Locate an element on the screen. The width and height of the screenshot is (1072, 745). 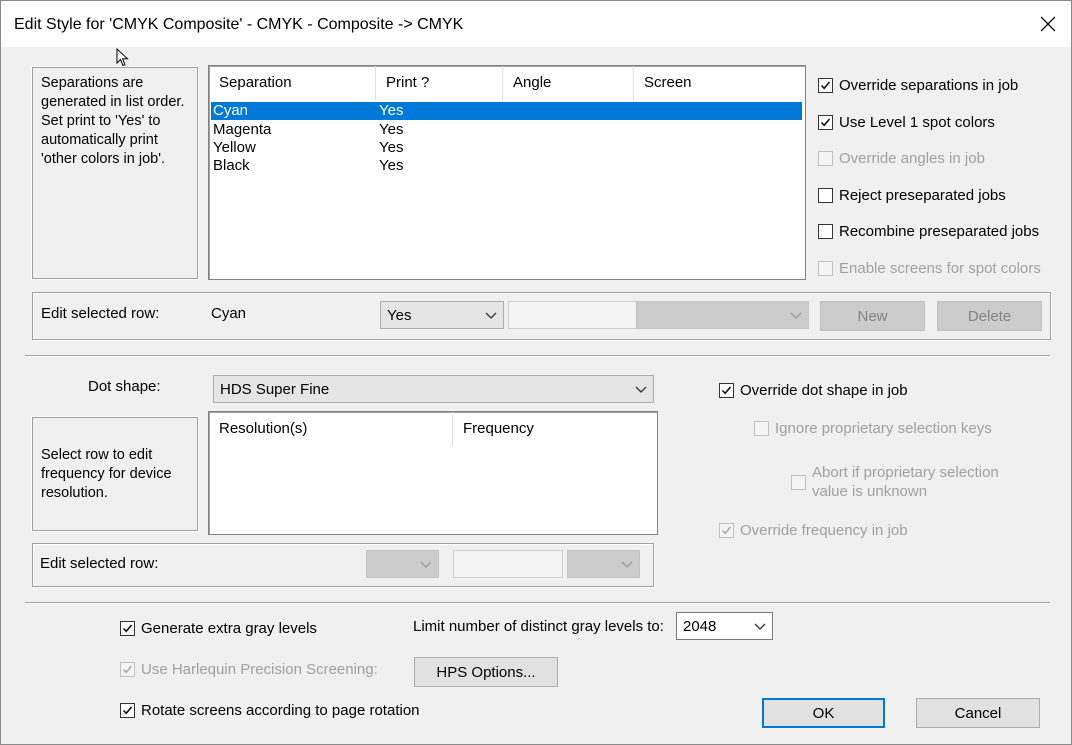
close-button is located at coordinates (1048, 24).